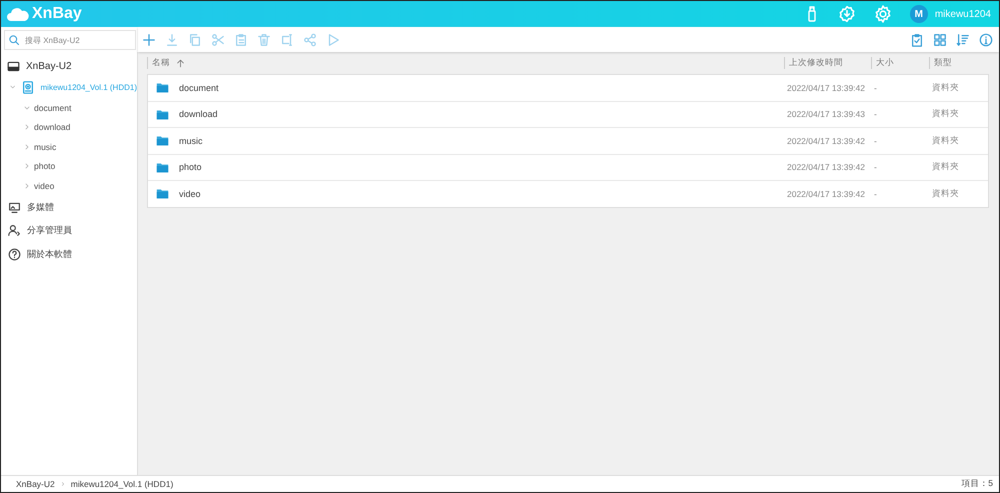 The width and height of the screenshot is (1000, 493). Describe the element at coordinates (977, 484) in the screenshot. I see `item-count: 項目：5` at that location.